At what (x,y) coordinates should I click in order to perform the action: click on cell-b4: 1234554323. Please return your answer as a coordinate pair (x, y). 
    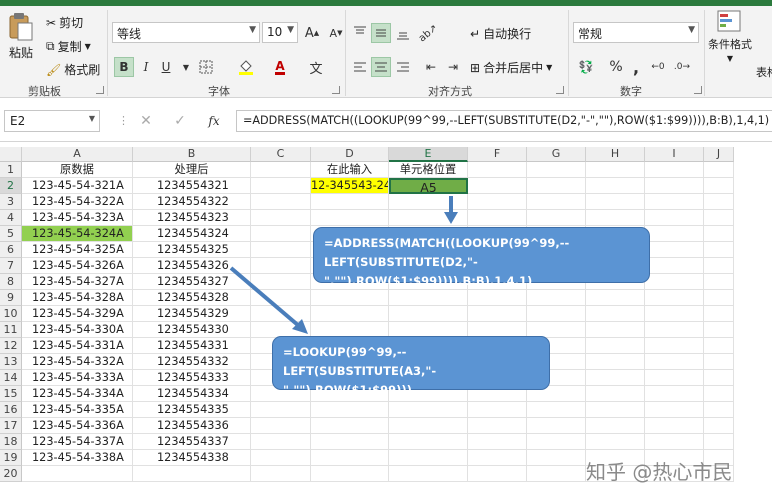
    Looking at the image, I should click on (192, 218).